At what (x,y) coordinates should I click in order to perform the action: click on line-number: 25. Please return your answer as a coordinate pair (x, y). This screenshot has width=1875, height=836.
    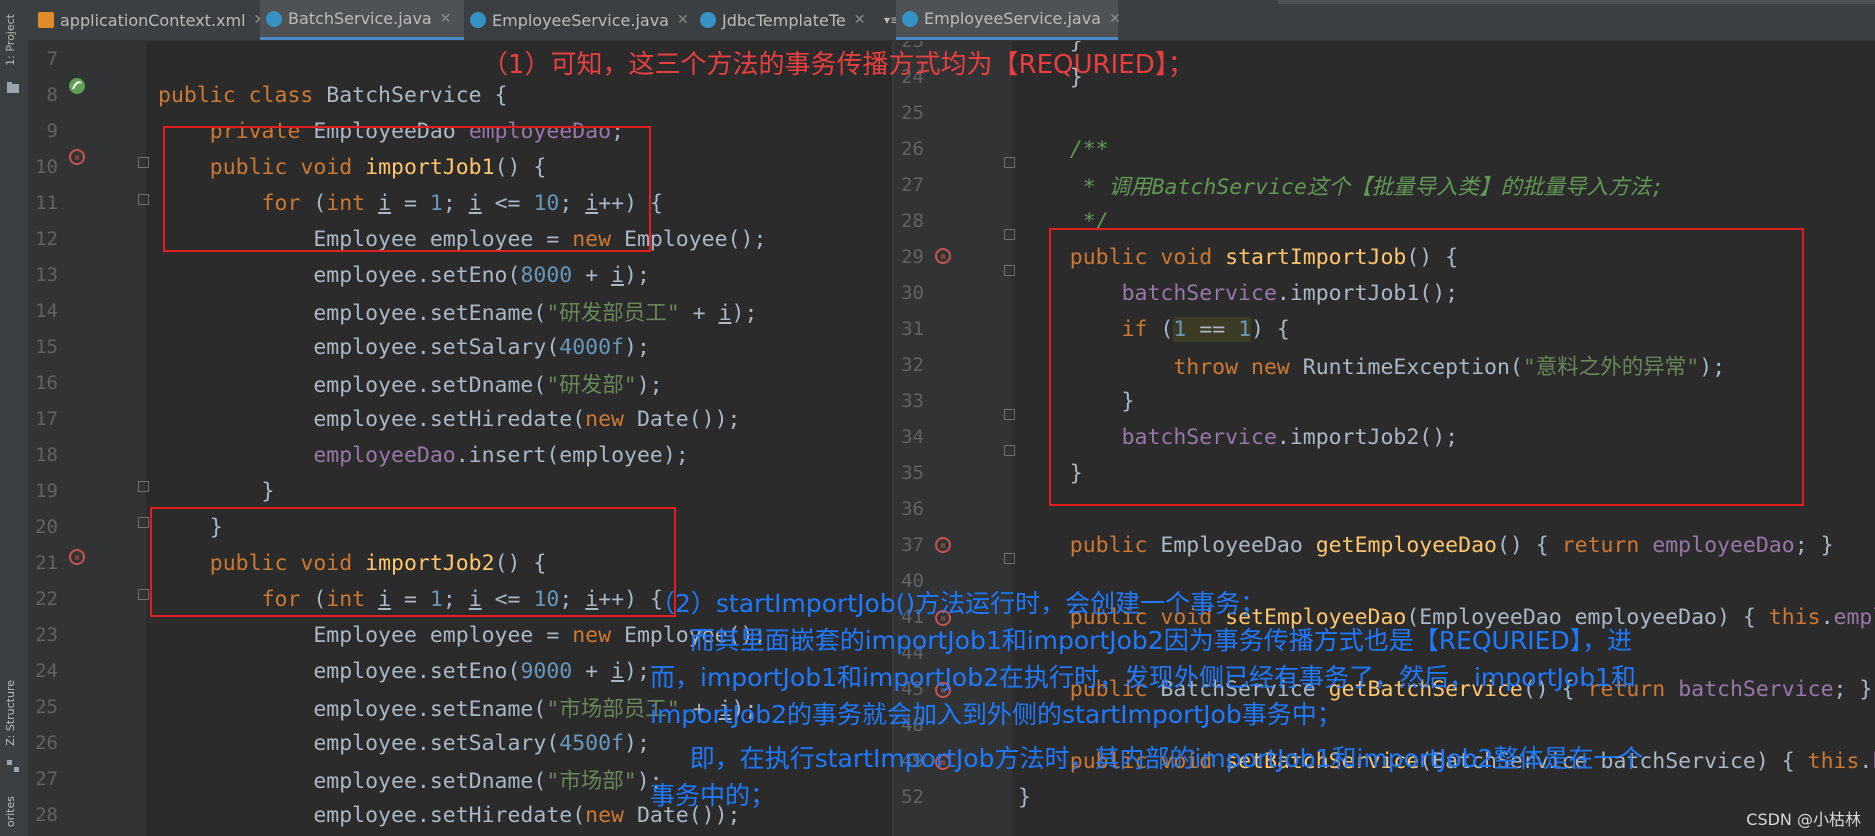
    Looking at the image, I should click on (46, 707).